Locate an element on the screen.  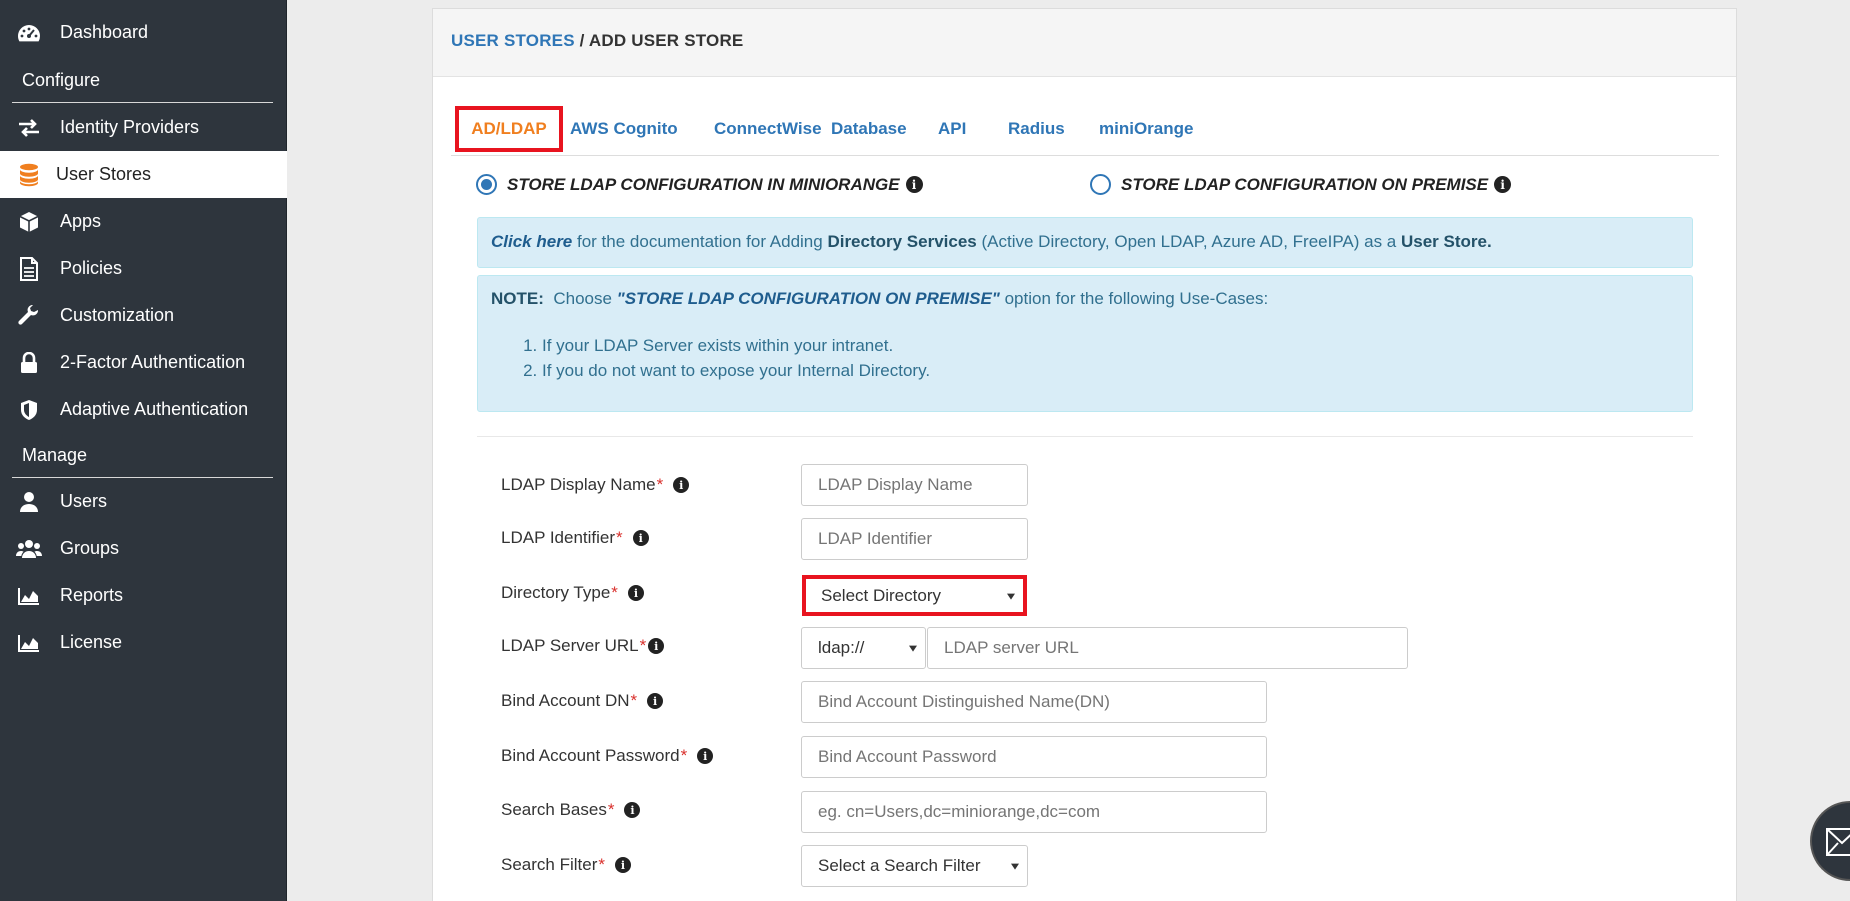
sidebar-item-user-stores: User Stores is located at coordinates (143, 174).